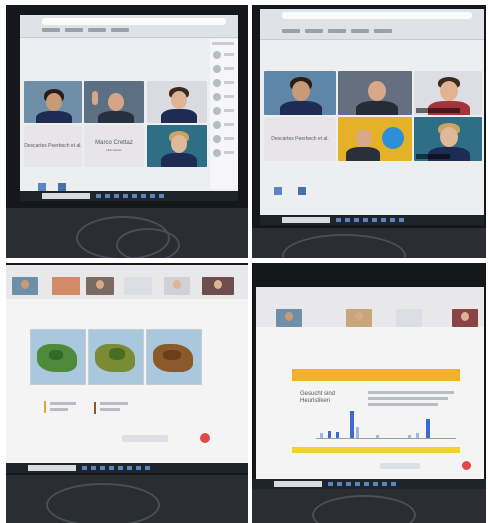  I want to click on participant-name: Marco Crettaz, so click(114, 143).